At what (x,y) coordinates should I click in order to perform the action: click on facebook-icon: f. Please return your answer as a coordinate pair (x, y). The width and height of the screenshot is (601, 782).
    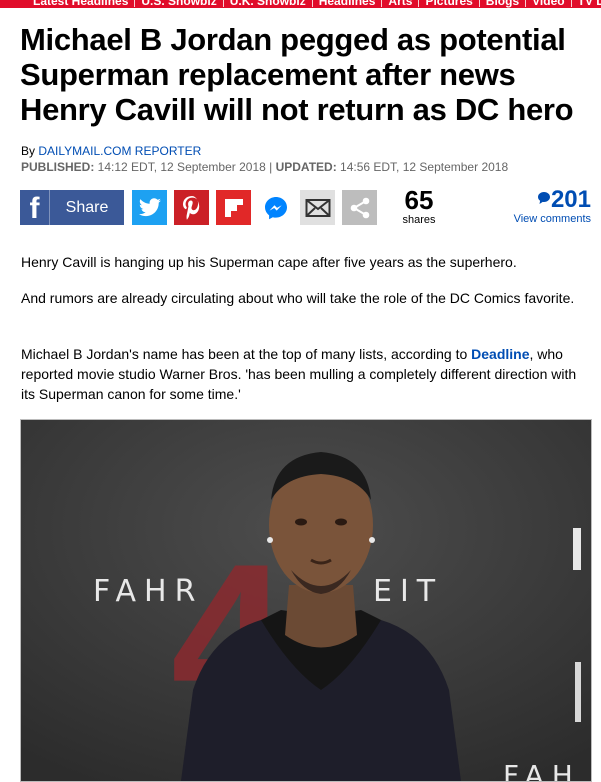
    Looking at the image, I should click on (35, 207).